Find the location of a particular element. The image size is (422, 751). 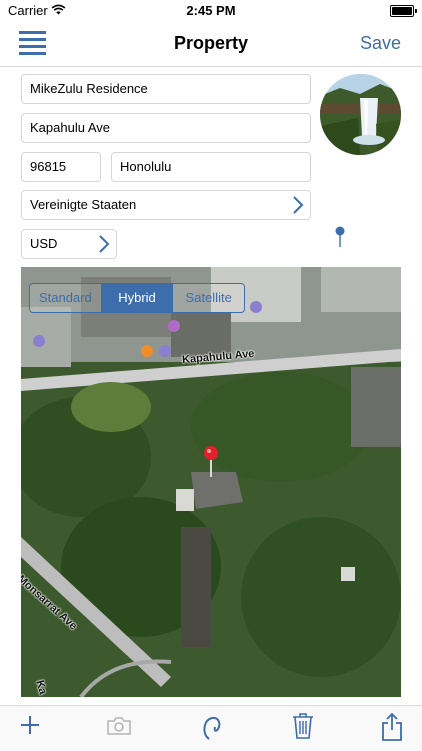

property-photo is located at coordinates (360, 114).